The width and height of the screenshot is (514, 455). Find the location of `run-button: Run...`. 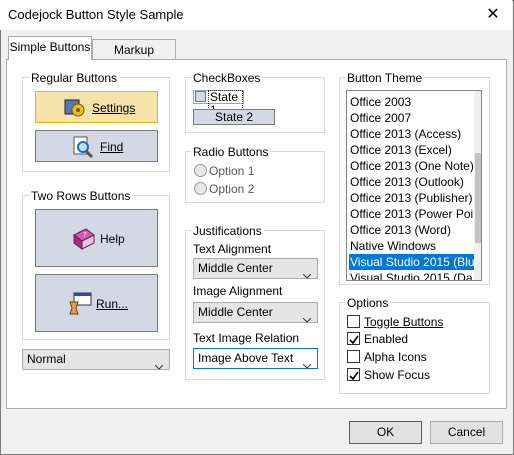

run-button: Run... is located at coordinates (96, 303).